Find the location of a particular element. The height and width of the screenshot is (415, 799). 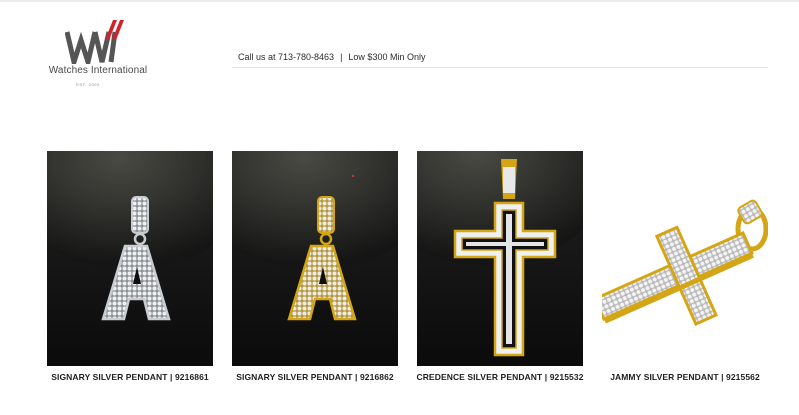

product-title: SIGNARY SILVER PENDANT | 9216861 is located at coordinates (130, 377).